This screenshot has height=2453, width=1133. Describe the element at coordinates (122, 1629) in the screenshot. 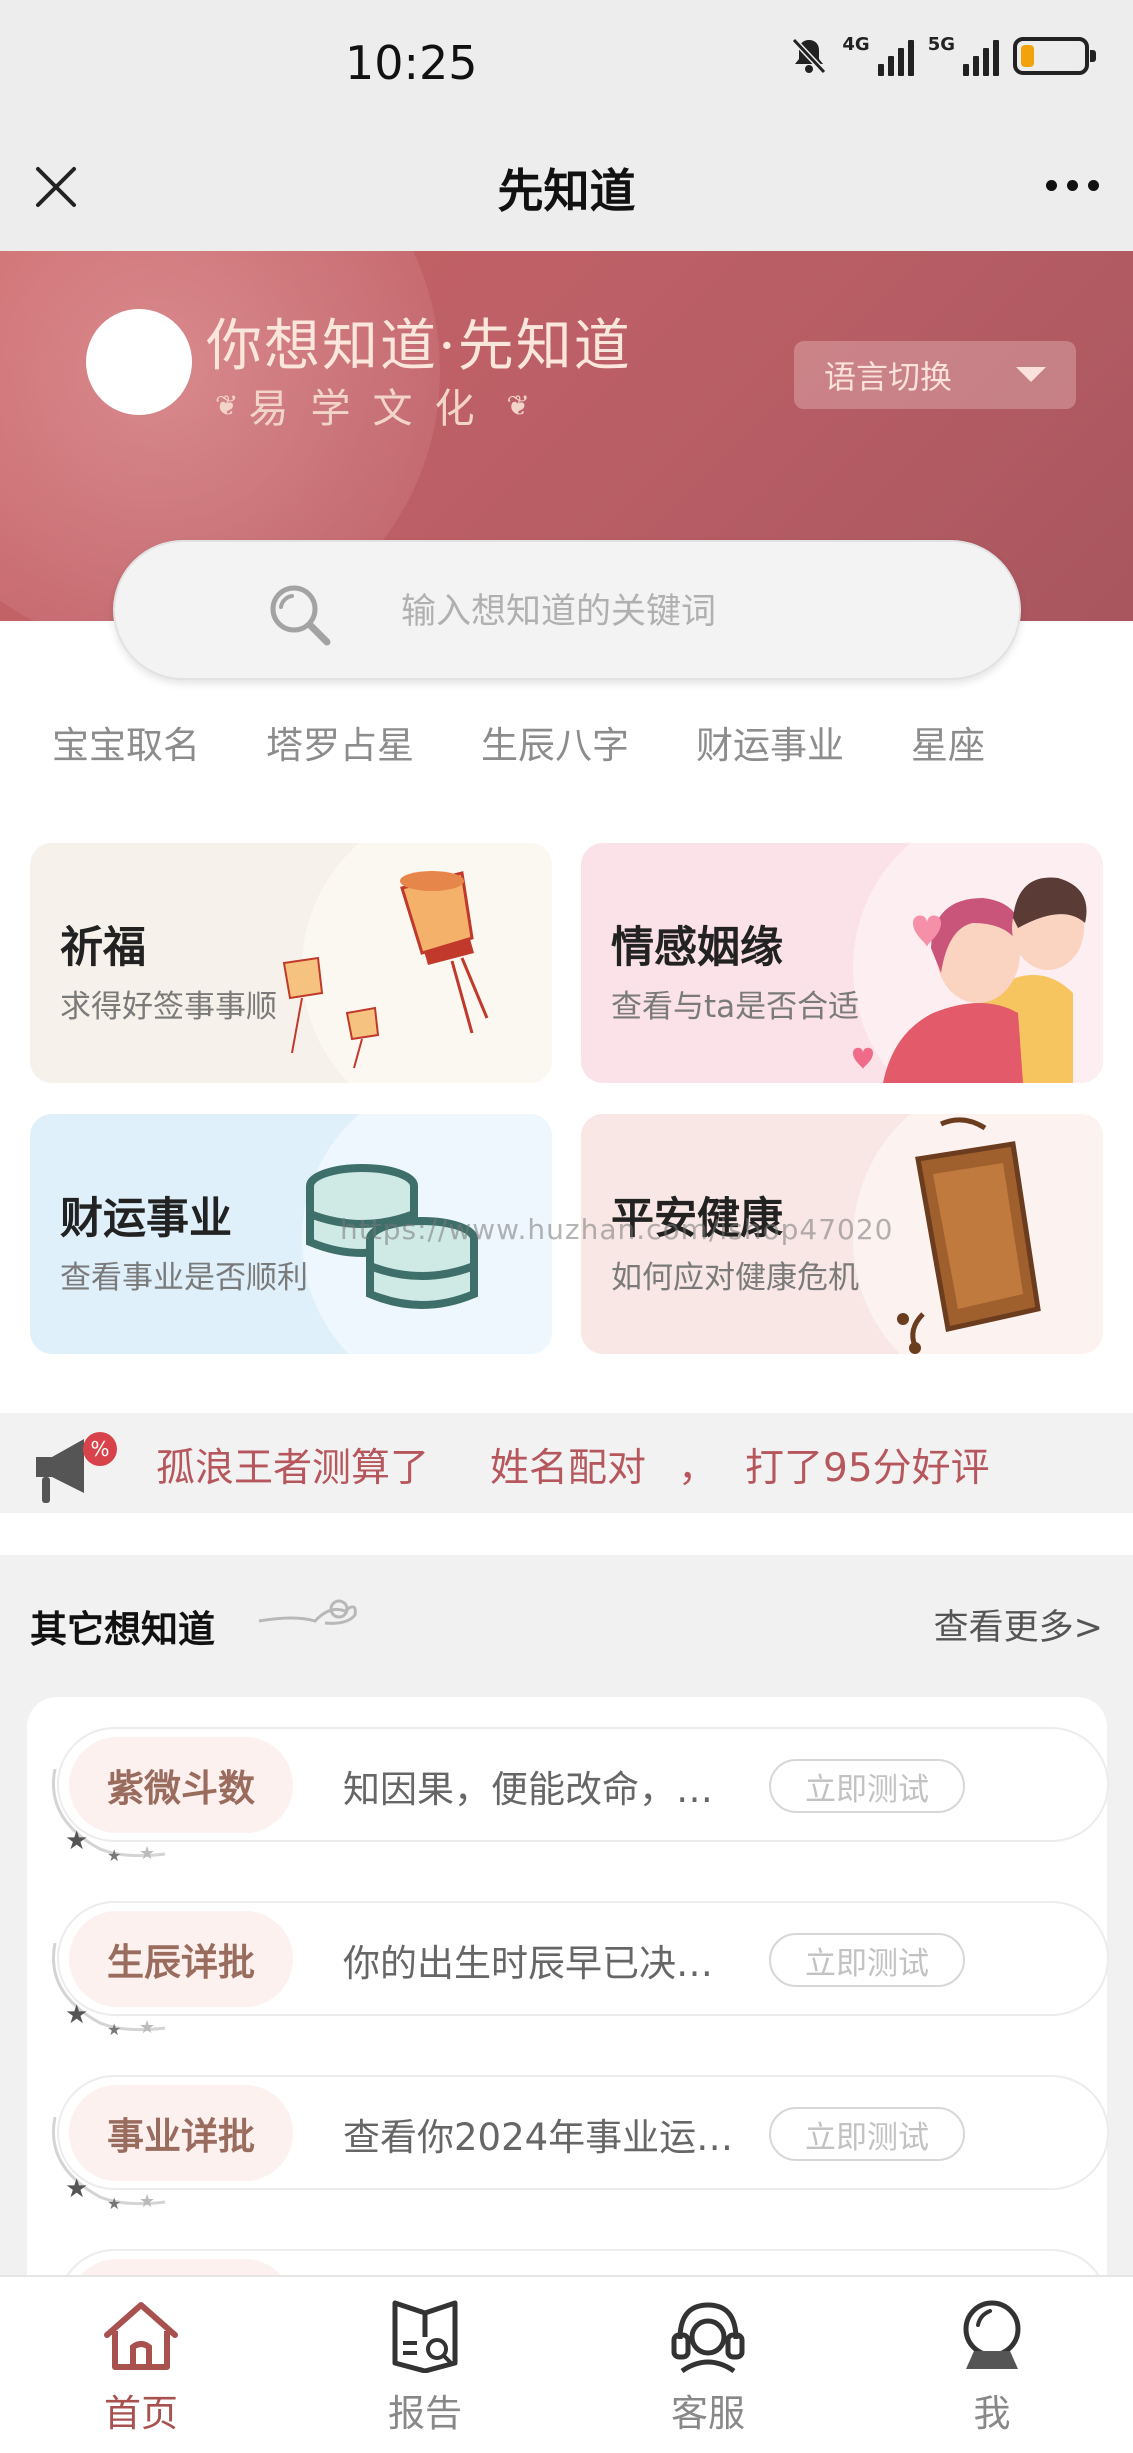

I see `section-title: 其它想知道` at that location.